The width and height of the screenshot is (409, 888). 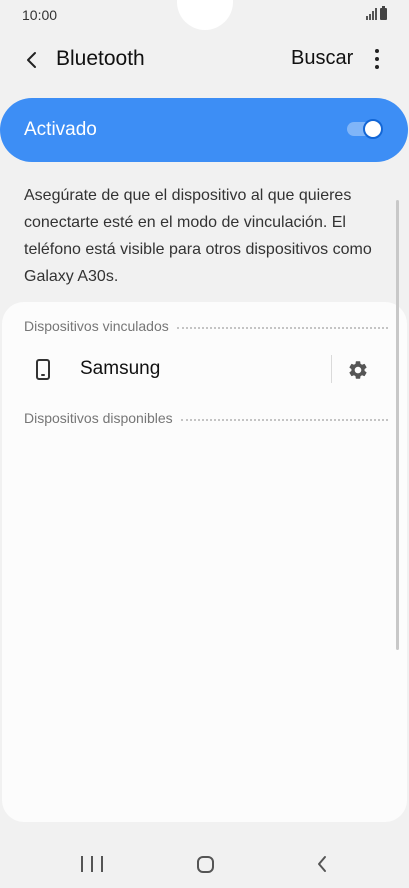 What do you see at coordinates (383, 13) in the screenshot?
I see `battery-icon` at bounding box center [383, 13].